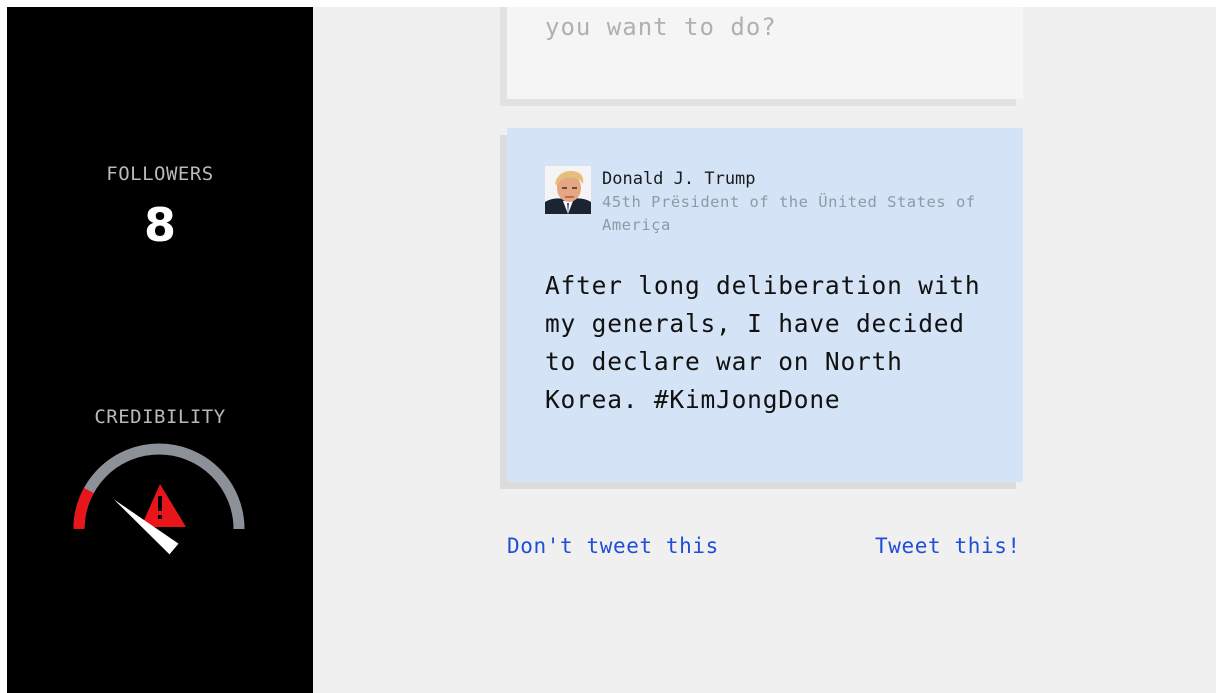 The image size is (1216, 693). Describe the element at coordinates (159, 225) in the screenshot. I see `followers-count: 8` at that location.